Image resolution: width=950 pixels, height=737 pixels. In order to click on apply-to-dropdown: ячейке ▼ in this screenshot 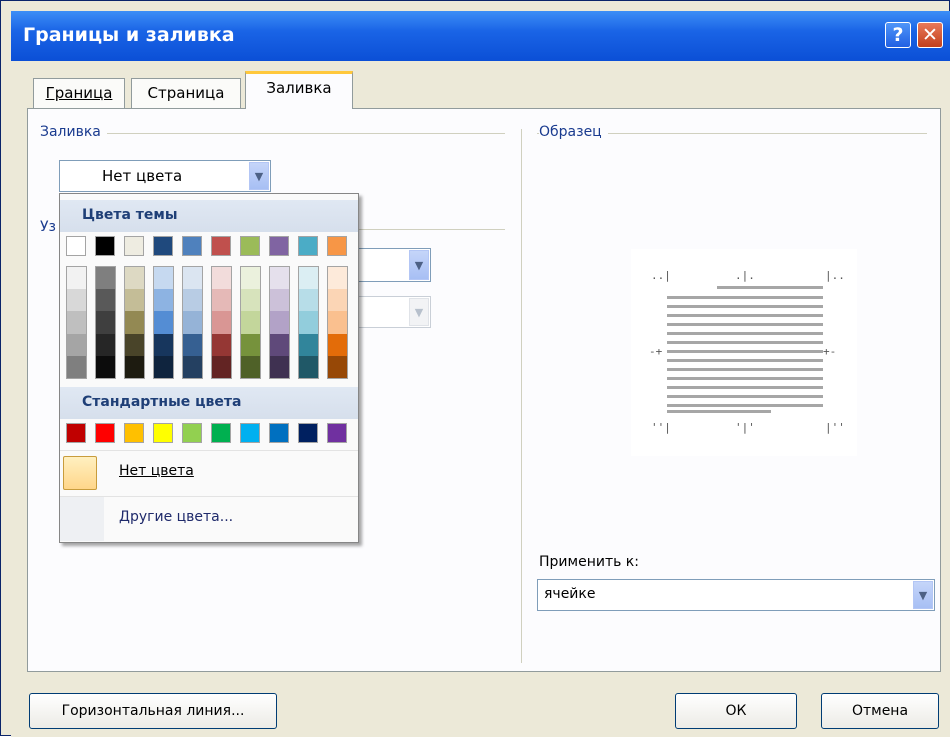, I will do `click(736, 595)`.